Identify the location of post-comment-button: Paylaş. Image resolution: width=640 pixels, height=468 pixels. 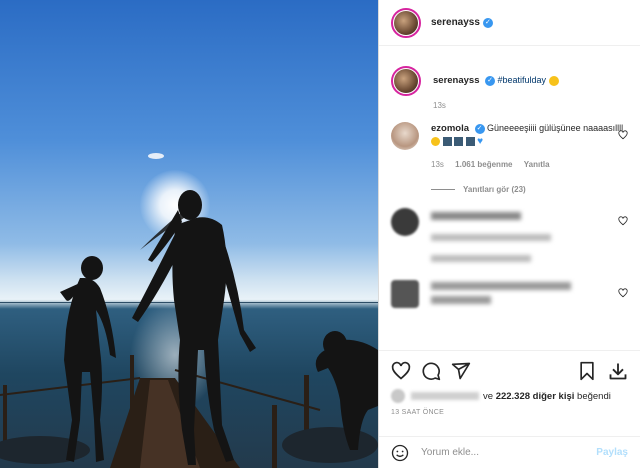
(612, 452).